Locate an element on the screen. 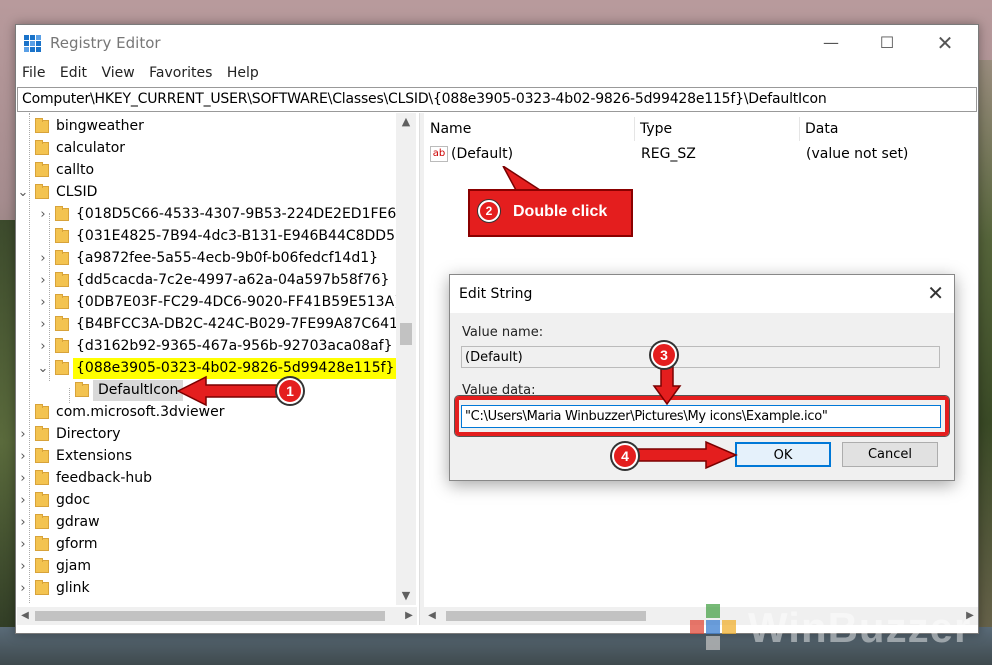 The height and width of the screenshot is (665, 992). menu-file: File is located at coordinates (33, 71).